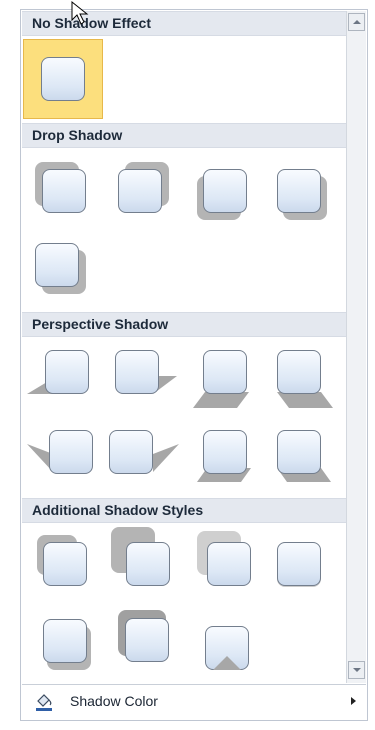 This screenshot has width=375, height=730. What do you see at coordinates (356, 347) in the screenshot?
I see `vertical-scrollbar` at bounding box center [356, 347].